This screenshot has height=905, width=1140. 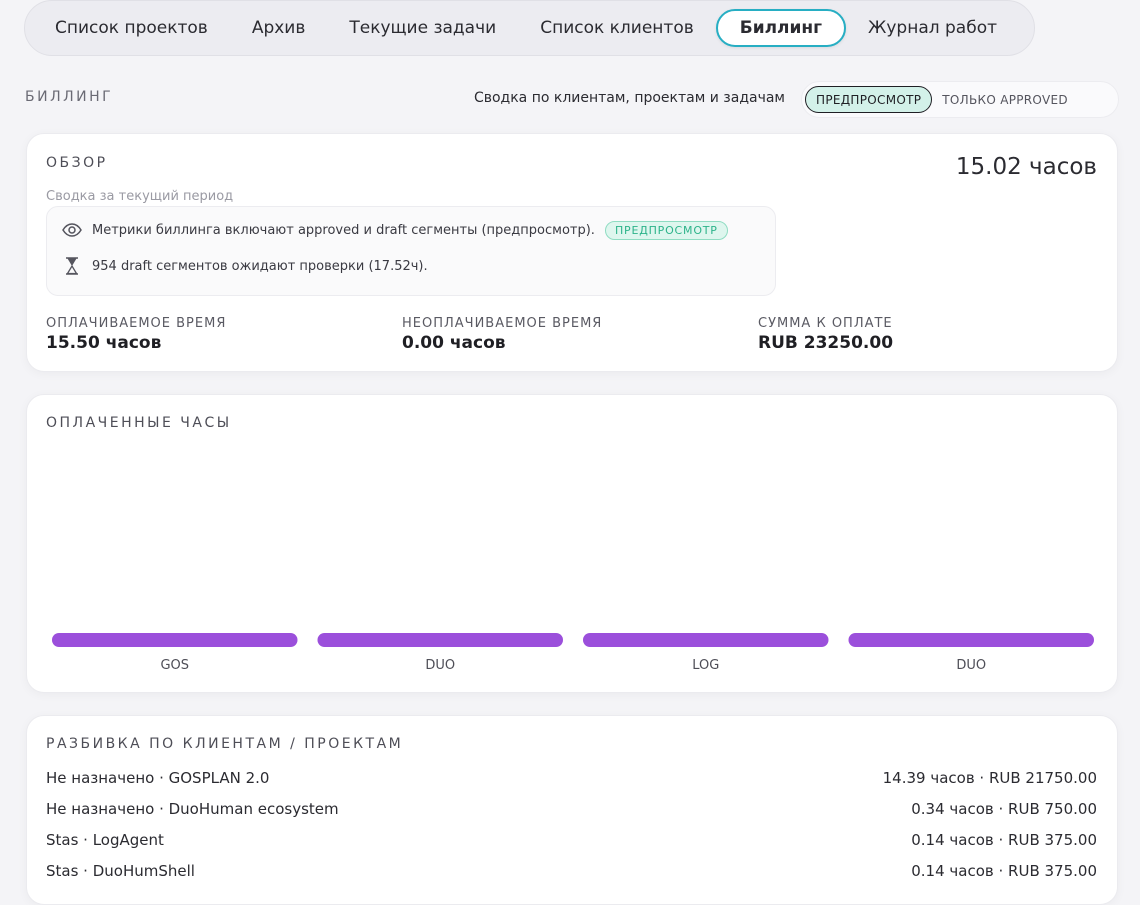 What do you see at coordinates (225, 744) in the screenshot?
I see `breakdown-title: РАЗБИВКА ПО КЛИЕНТАМ / ПРОЕКТАМ` at bounding box center [225, 744].